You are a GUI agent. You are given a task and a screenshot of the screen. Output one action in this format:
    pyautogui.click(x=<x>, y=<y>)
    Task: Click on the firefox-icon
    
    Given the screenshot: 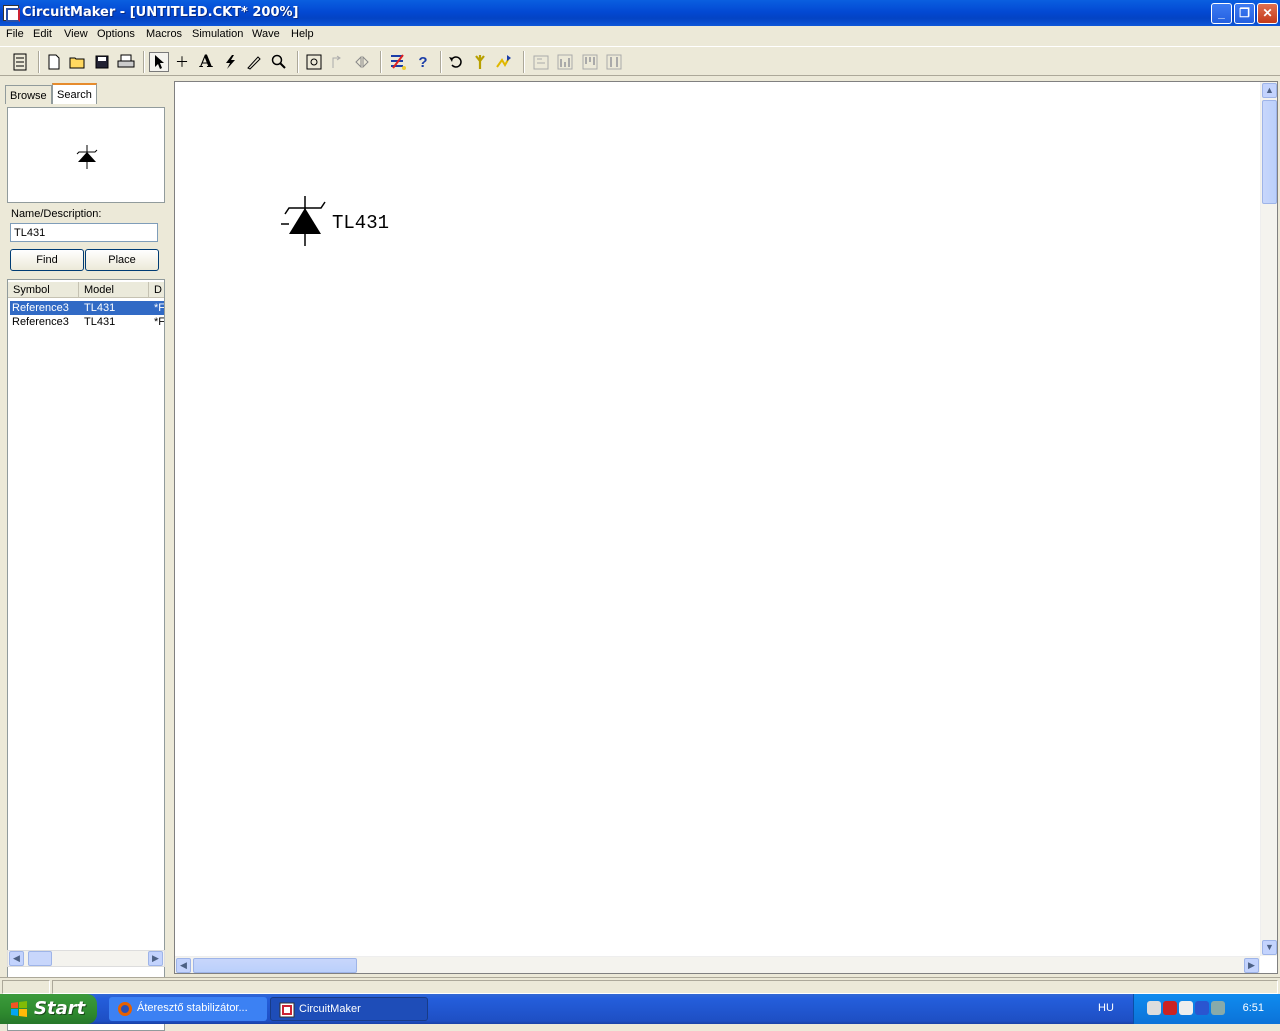 What is the action you would take?
    pyautogui.click(x=125, y=1009)
    